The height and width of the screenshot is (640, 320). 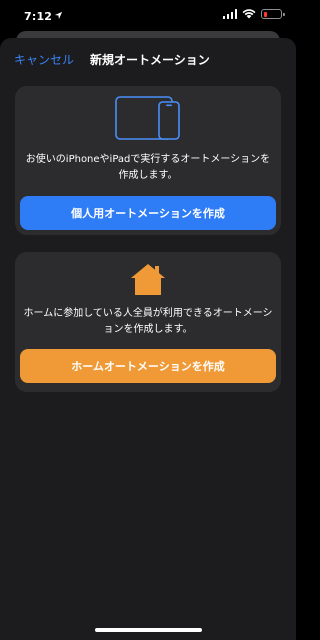 I want to click on wifi-icon, so click(x=249, y=14).